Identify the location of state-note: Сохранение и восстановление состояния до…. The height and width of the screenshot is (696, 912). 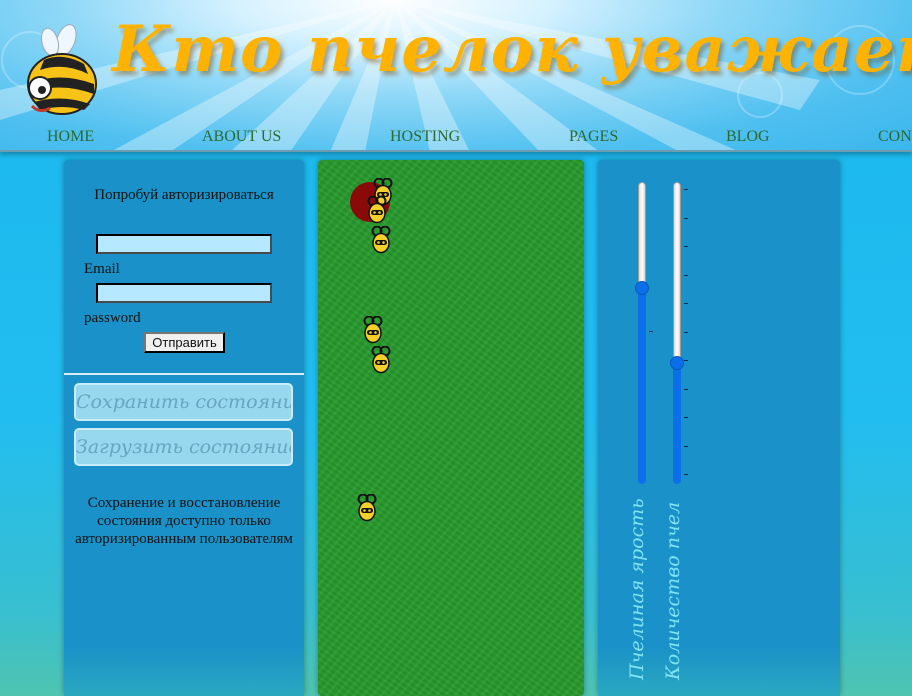
(184, 521).